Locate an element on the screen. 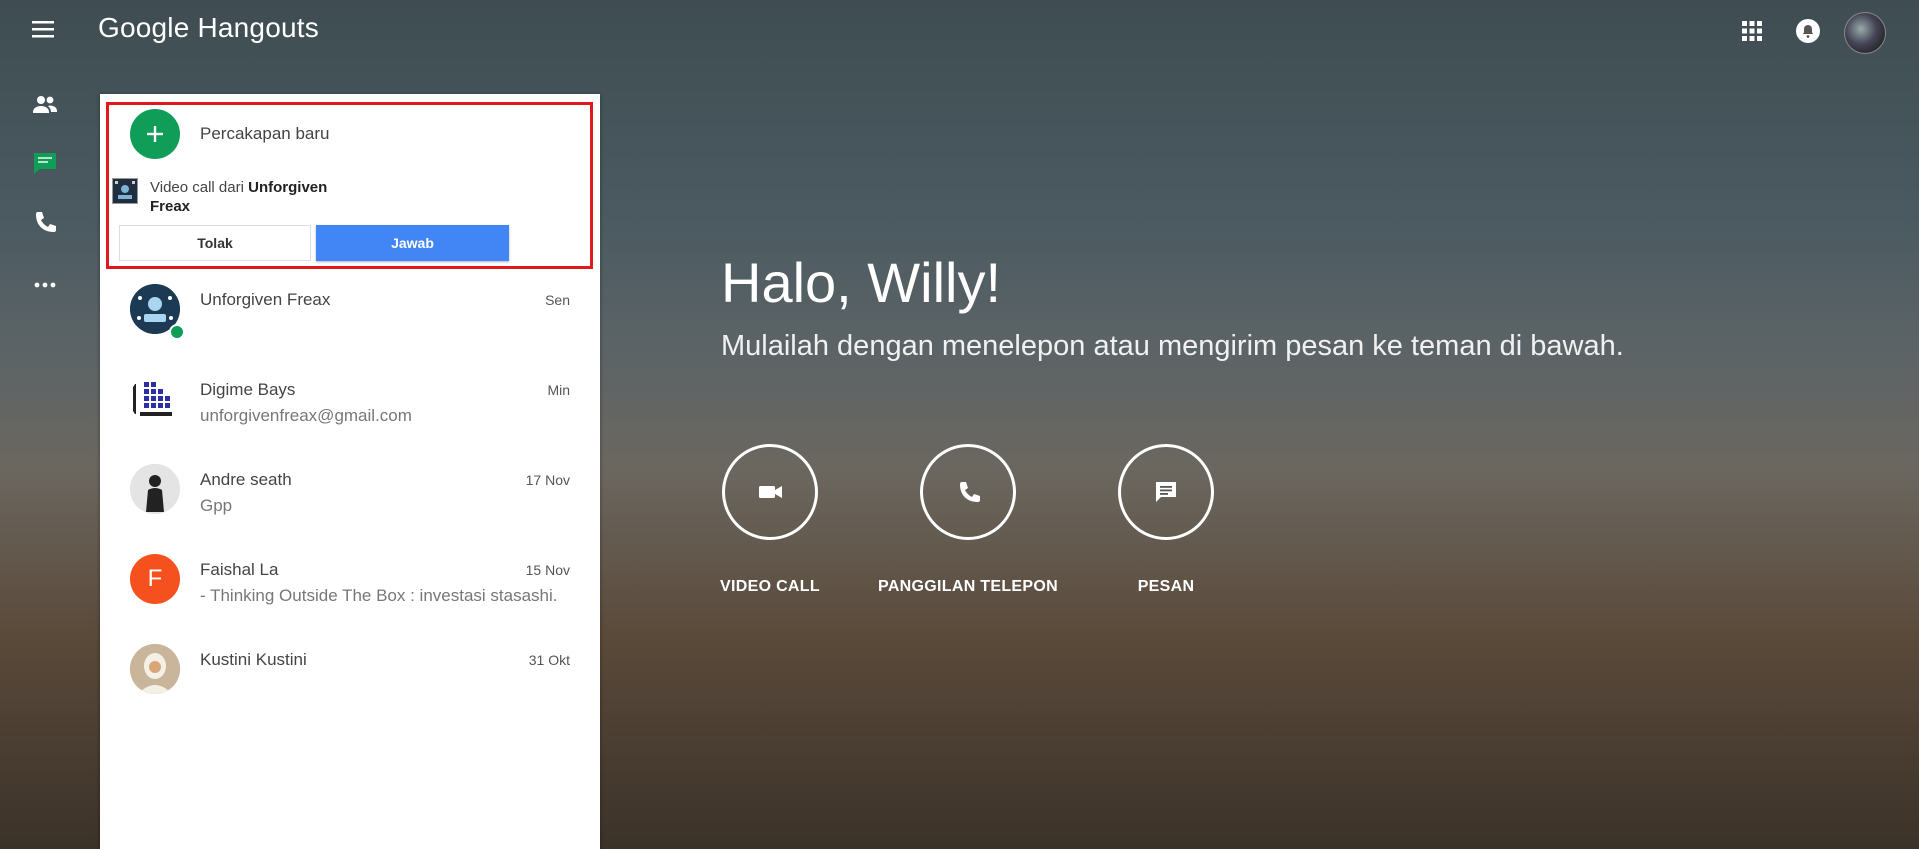 This screenshot has height=849, width=1919. accept-call-button: Jawab is located at coordinates (412, 243).